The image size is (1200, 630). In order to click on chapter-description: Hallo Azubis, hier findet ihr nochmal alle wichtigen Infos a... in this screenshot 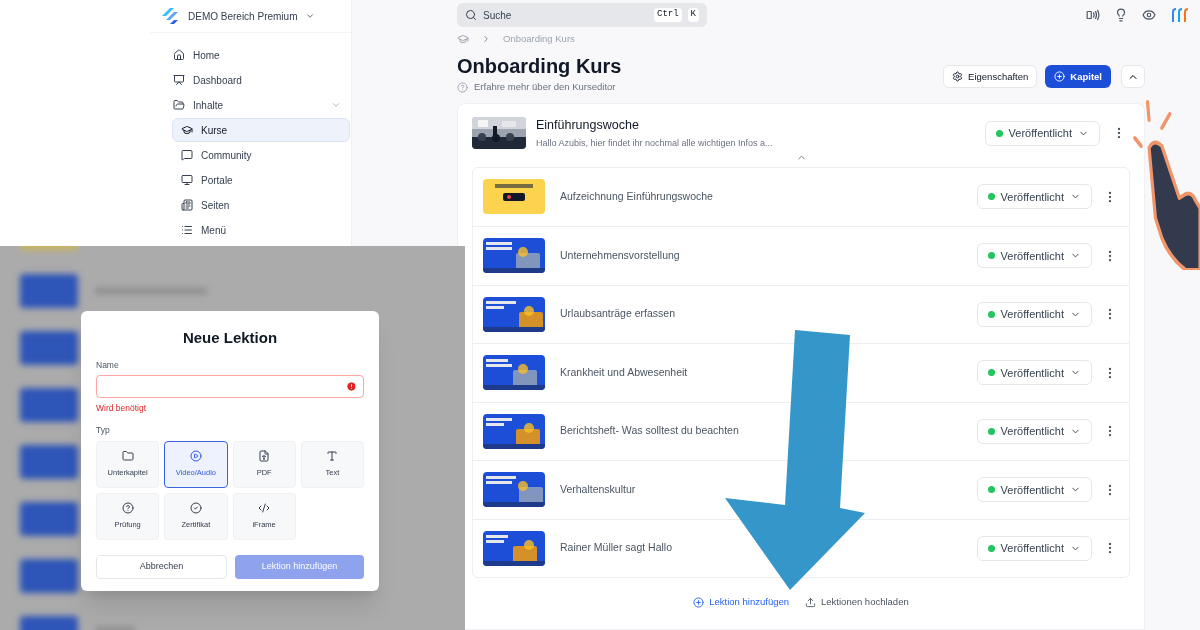, I will do `click(655, 143)`.